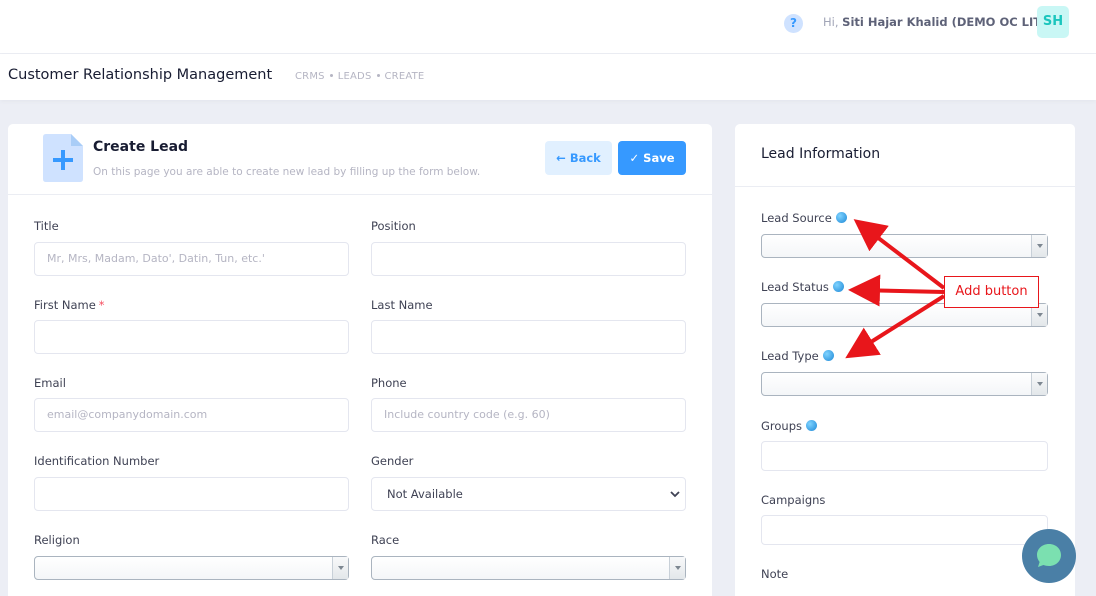 The image size is (1096, 596). What do you see at coordinates (393, 226) in the screenshot?
I see `position-label: Position` at bounding box center [393, 226].